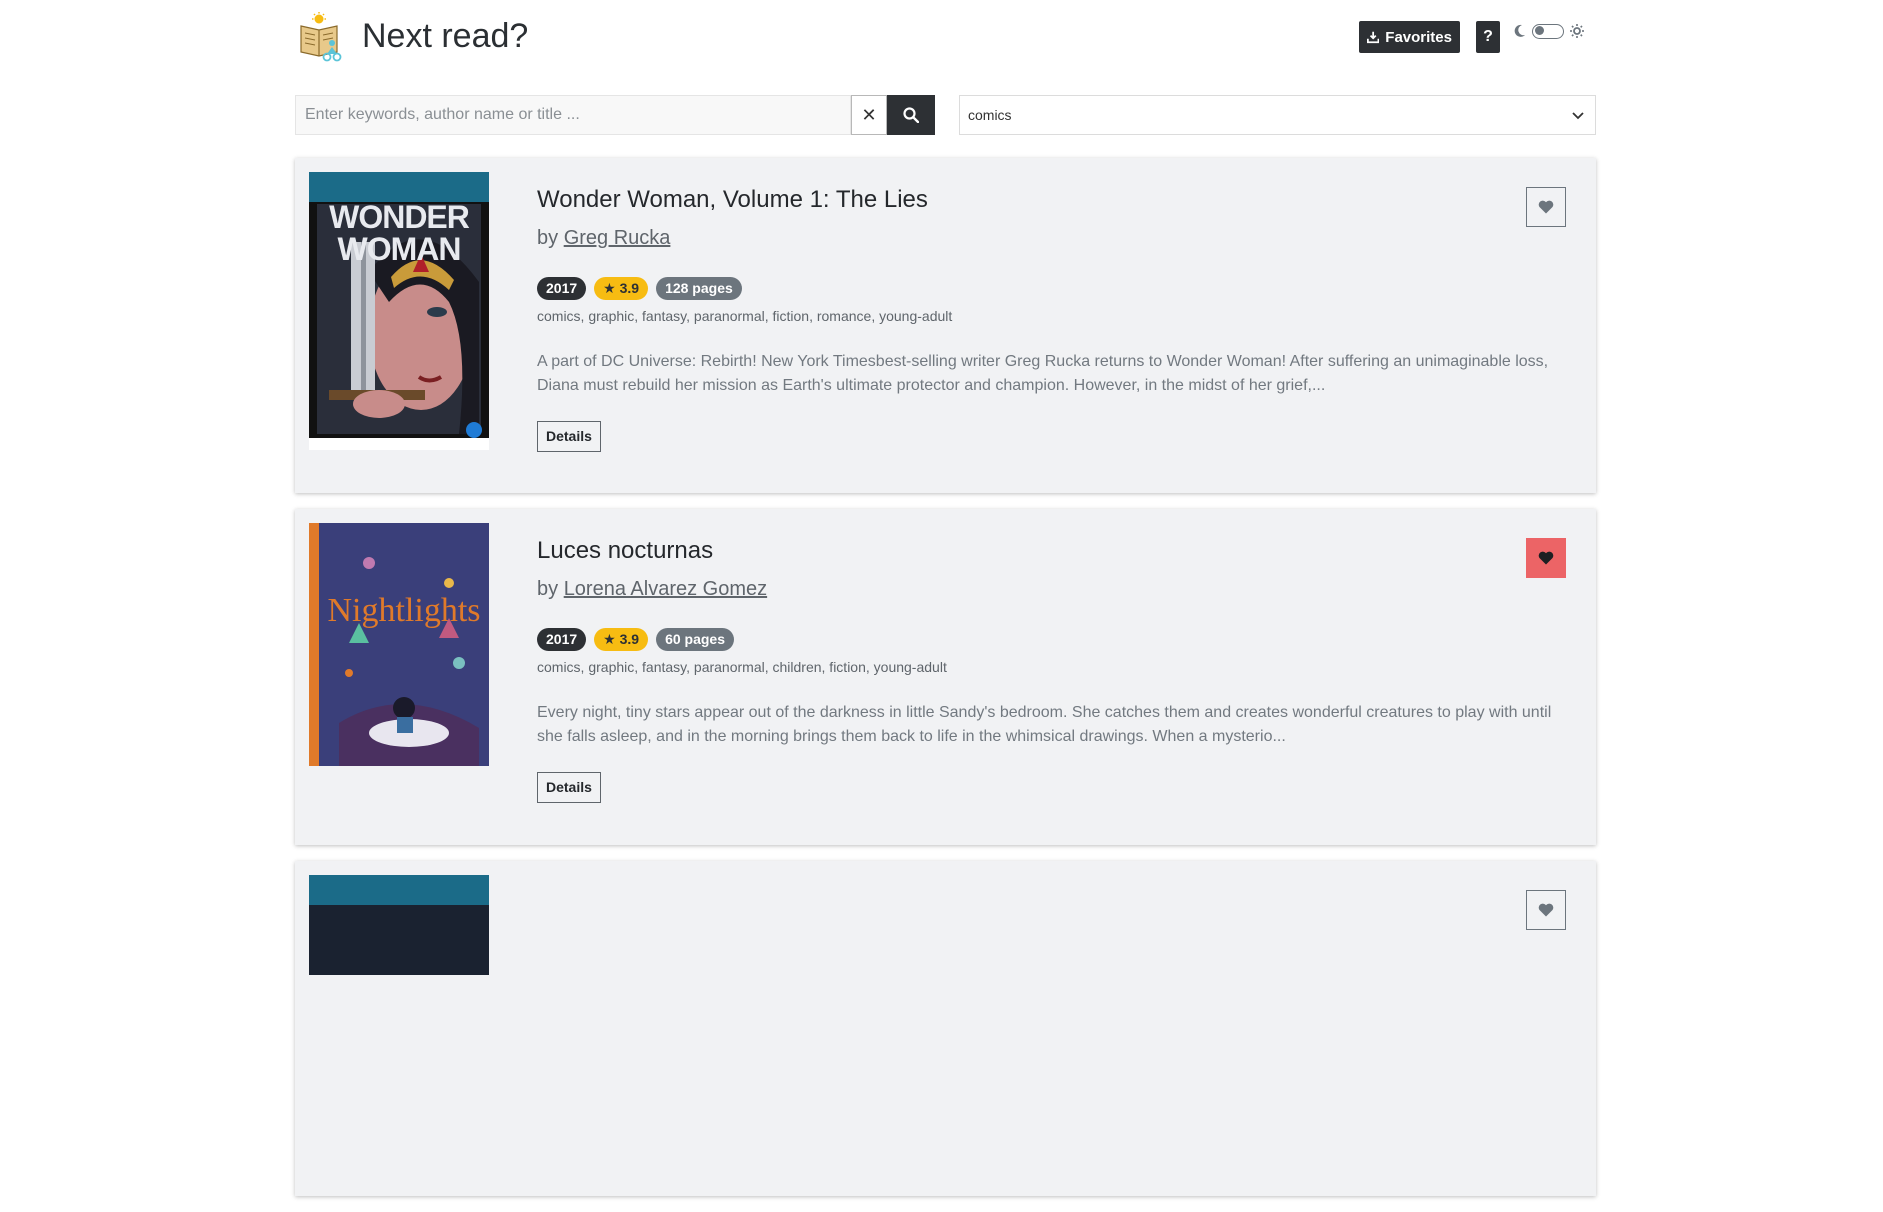  Describe the element at coordinates (1054, 589) in the screenshot. I see `book-author: by Lorena Alvarez Gomez` at that location.